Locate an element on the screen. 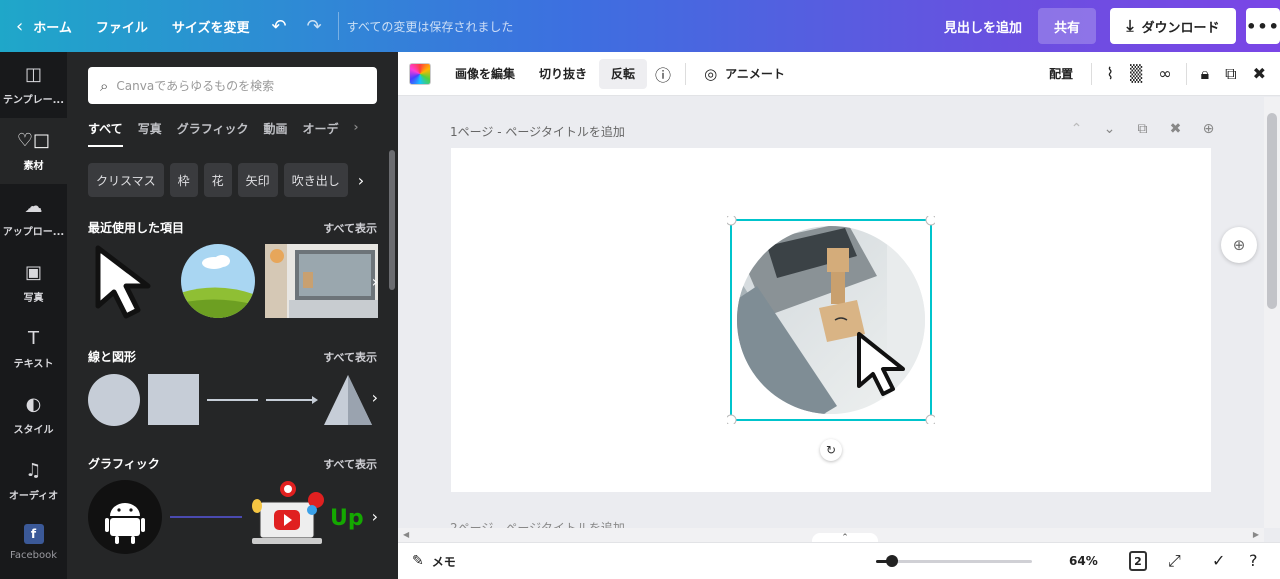 This screenshot has height=579, width=1280. animate-button: ◎ アニメート is located at coordinates (744, 74).